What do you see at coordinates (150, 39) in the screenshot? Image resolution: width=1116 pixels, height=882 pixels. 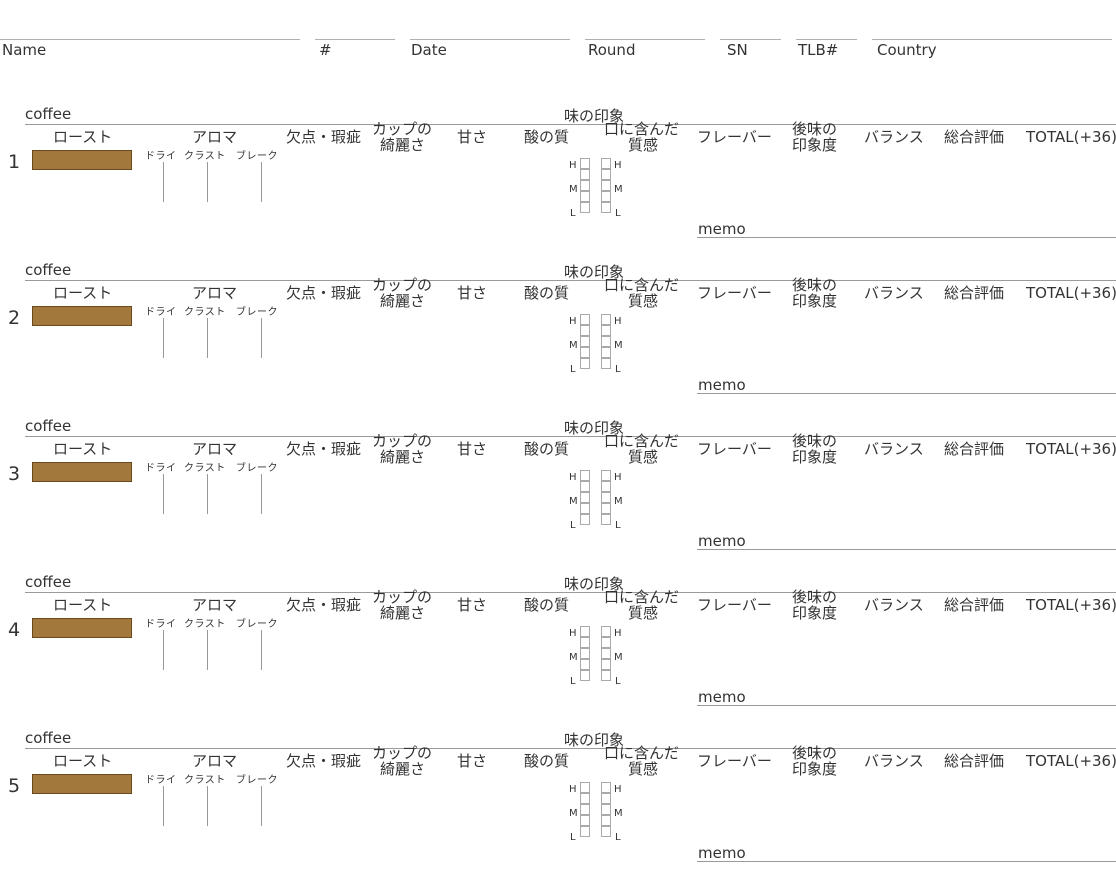 I see `name-field-line` at bounding box center [150, 39].